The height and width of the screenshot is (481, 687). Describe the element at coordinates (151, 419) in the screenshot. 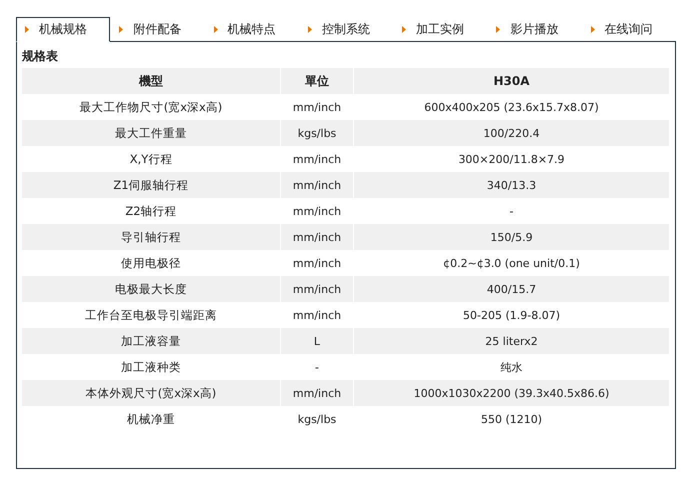

I see `table-cell: 机械净重` at that location.